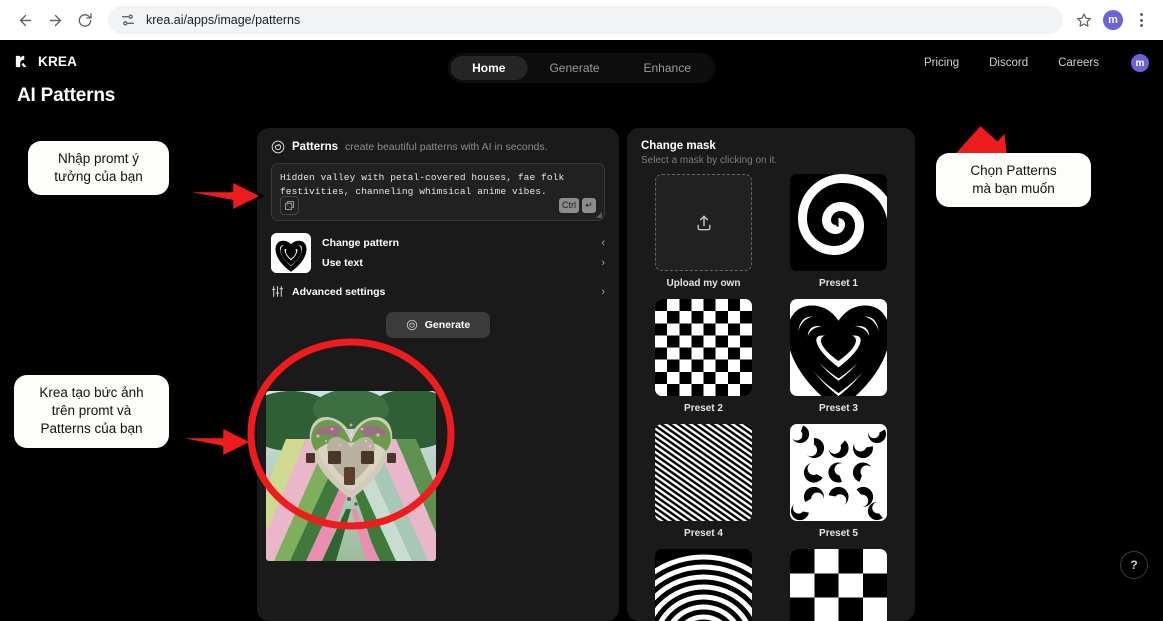 The image size is (1163, 621). Describe the element at coordinates (574, 68) in the screenshot. I see `tab-generate: Generate` at that location.